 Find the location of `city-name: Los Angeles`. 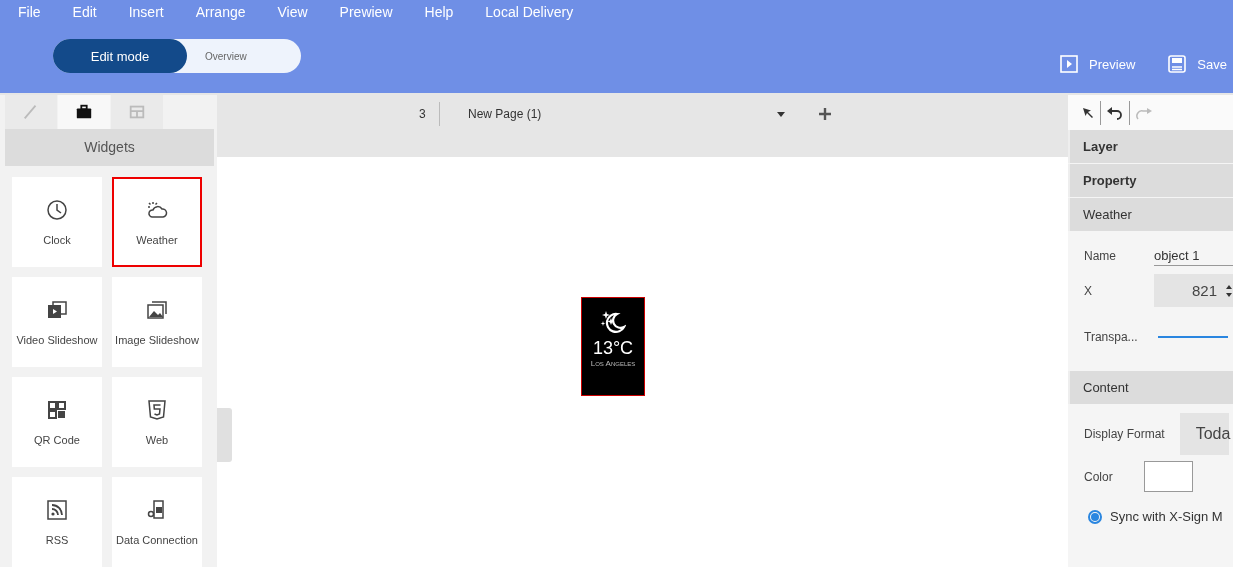

city-name: Los Angeles is located at coordinates (613, 363).